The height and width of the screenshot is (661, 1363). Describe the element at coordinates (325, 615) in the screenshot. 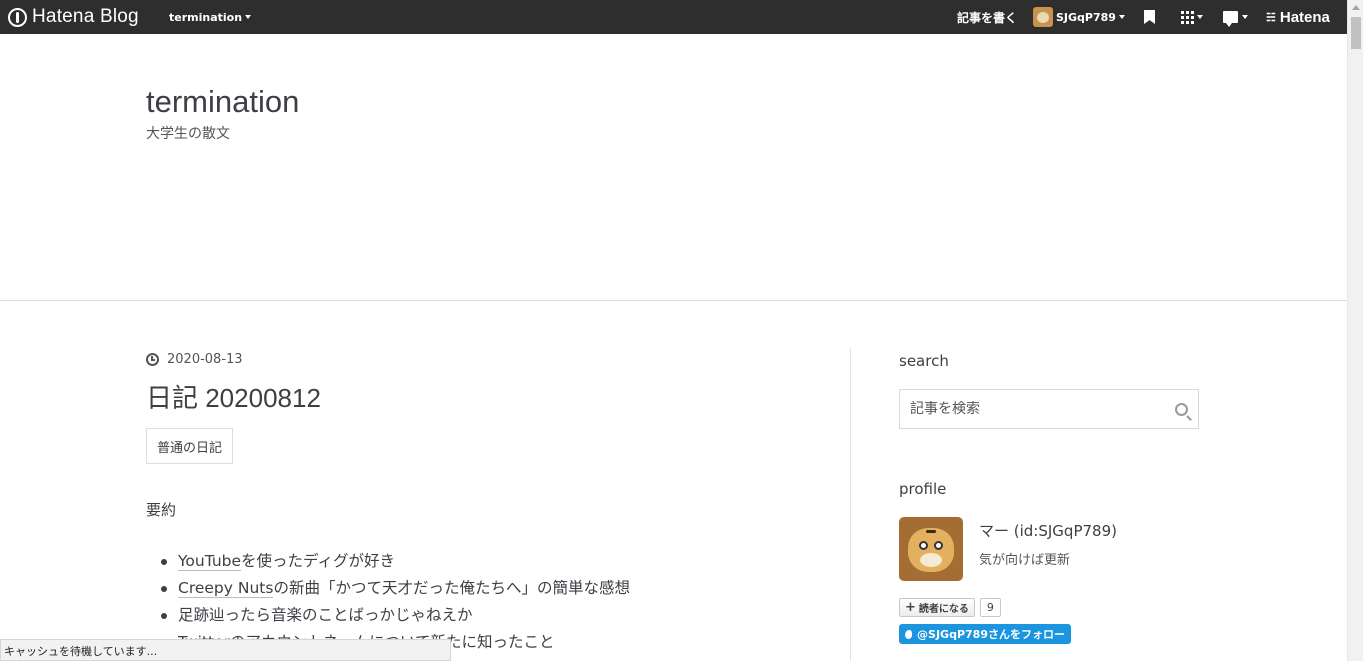

I see `list-item-text: 足跡辿ったら音楽のことばっかじゃねえか` at that location.